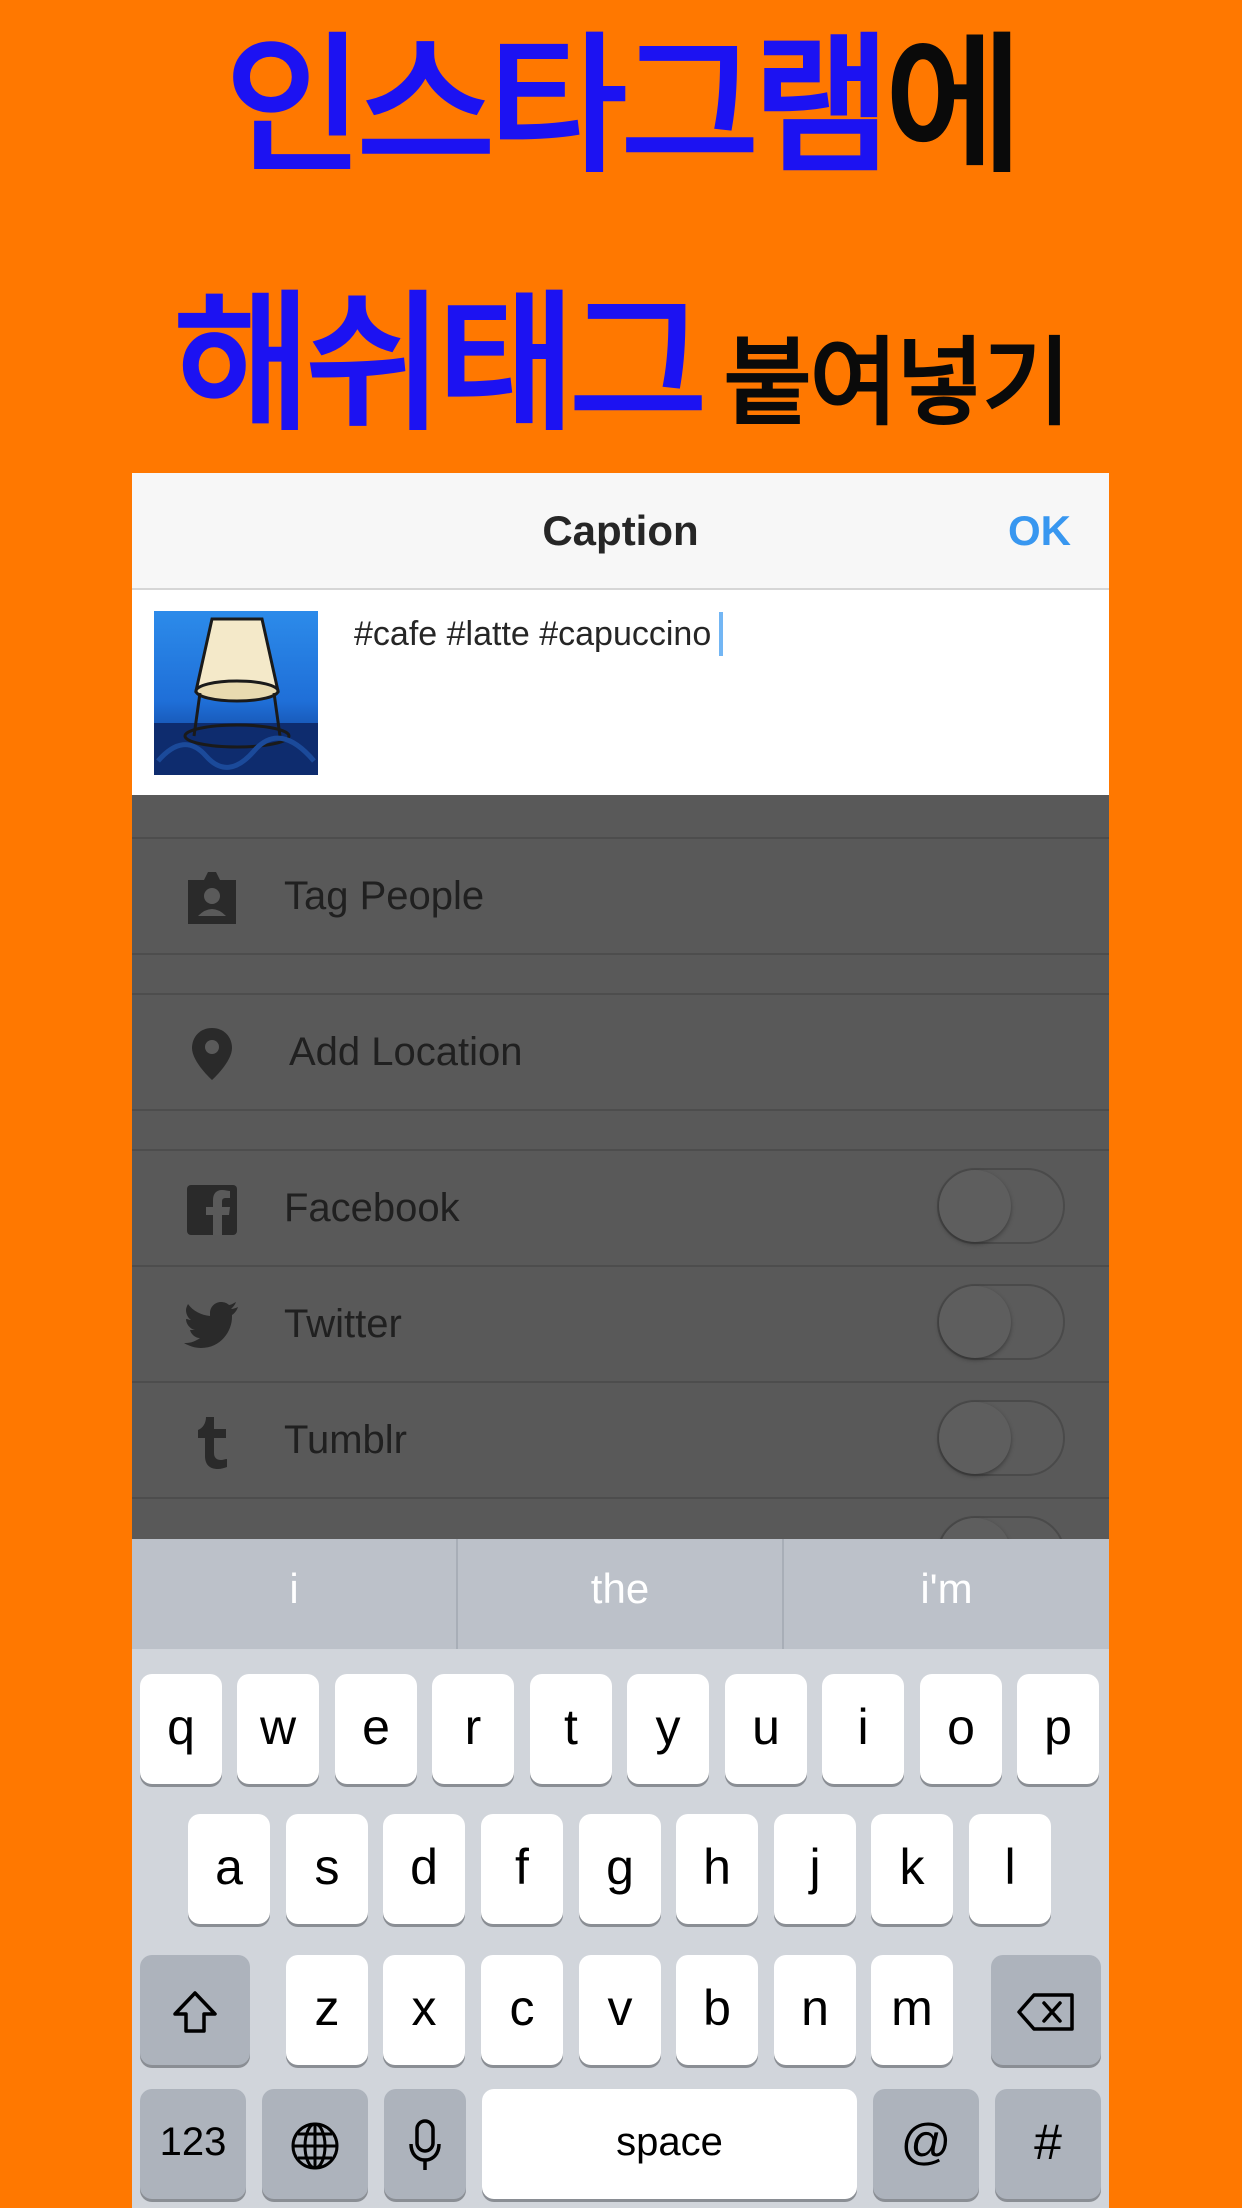 The height and width of the screenshot is (2208, 1242). I want to click on backspace-icon, so click(1045, 2012).